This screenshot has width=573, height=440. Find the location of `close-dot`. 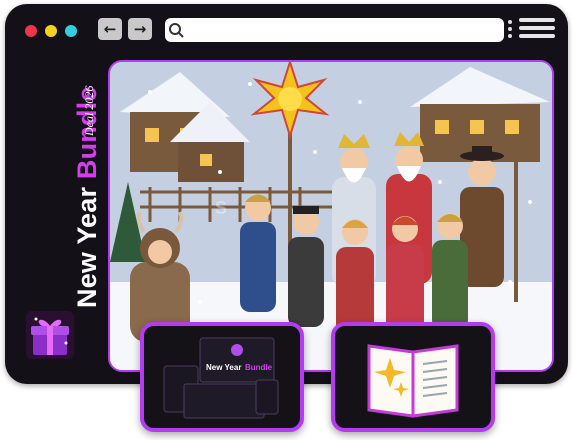

close-dot is located at coordinates (31, 31).